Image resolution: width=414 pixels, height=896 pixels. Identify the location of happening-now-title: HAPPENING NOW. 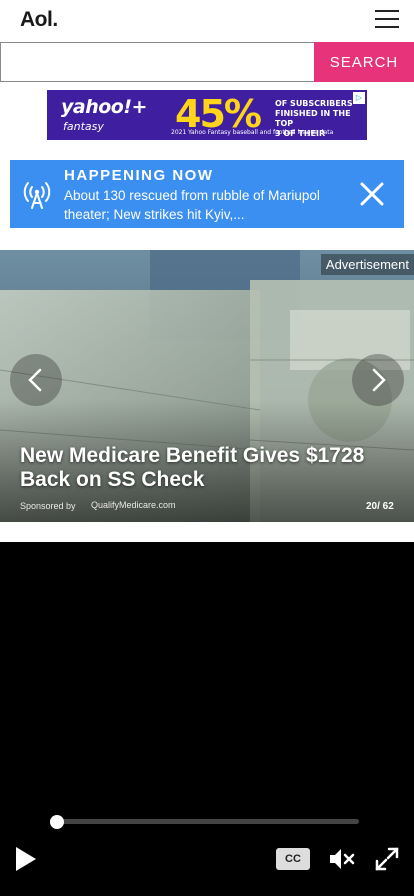
(139, 175).